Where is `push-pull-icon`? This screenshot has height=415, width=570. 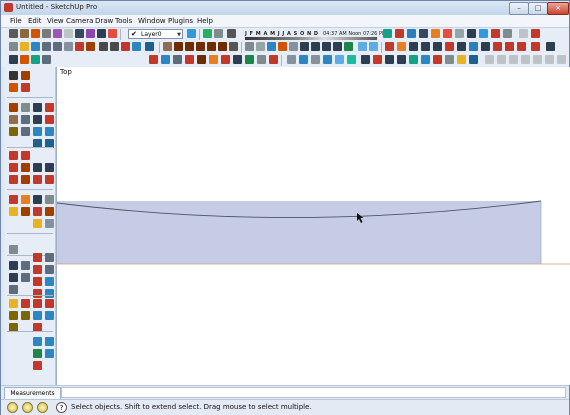 push-pull-icon is located at coordinates (485, 46).